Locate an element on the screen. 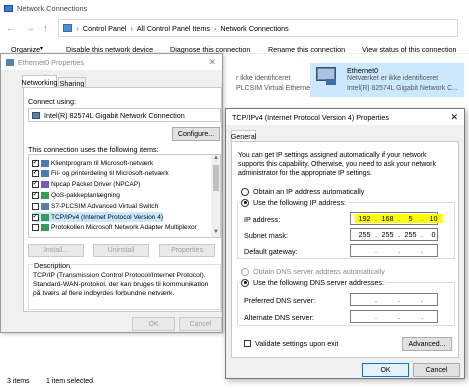  dialog-titlebar: Ethernet0 Properties ✕ is located at coordinates (111, 62).